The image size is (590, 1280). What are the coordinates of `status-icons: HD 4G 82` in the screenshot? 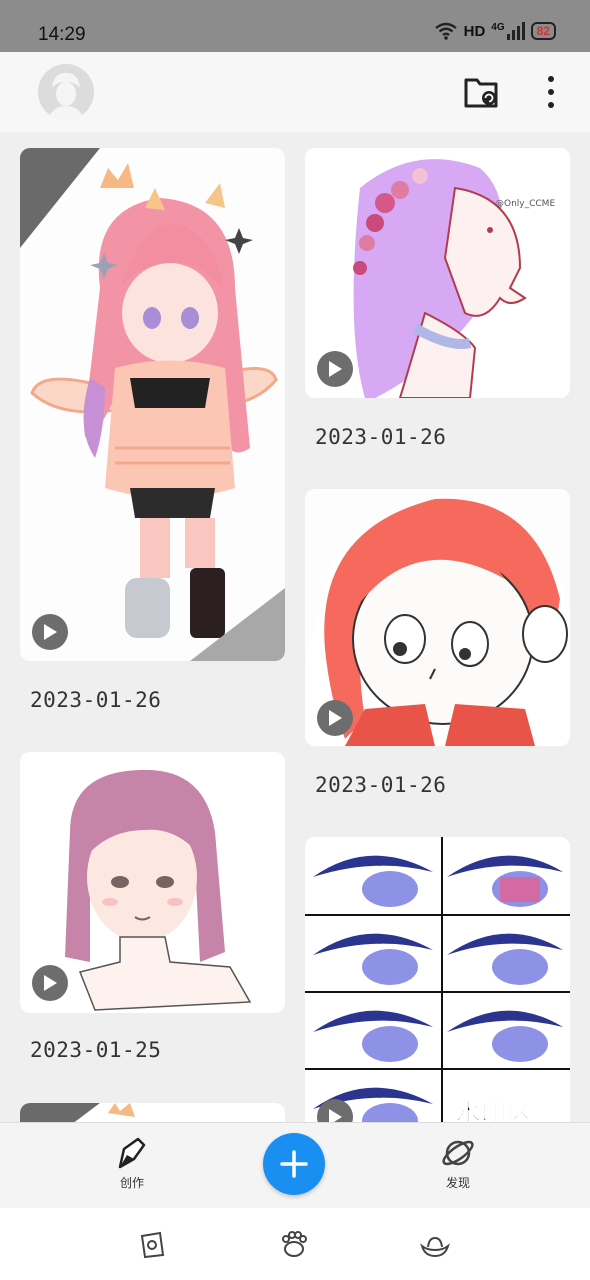 It's located at (495, 31).